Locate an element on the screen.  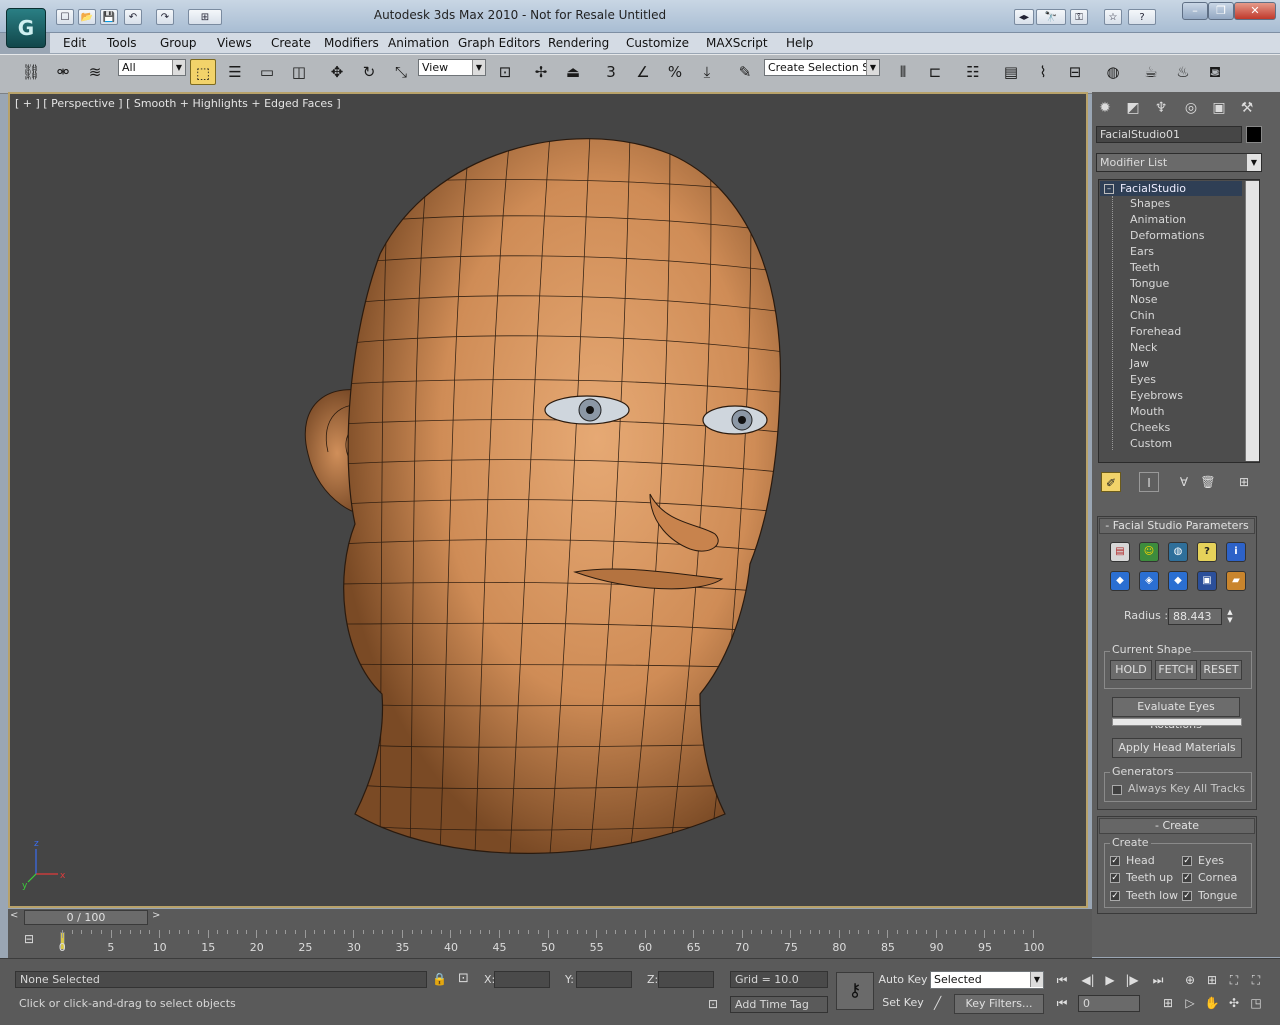
select-by-name-icon: ☰ is located at coordinates (235, 72).